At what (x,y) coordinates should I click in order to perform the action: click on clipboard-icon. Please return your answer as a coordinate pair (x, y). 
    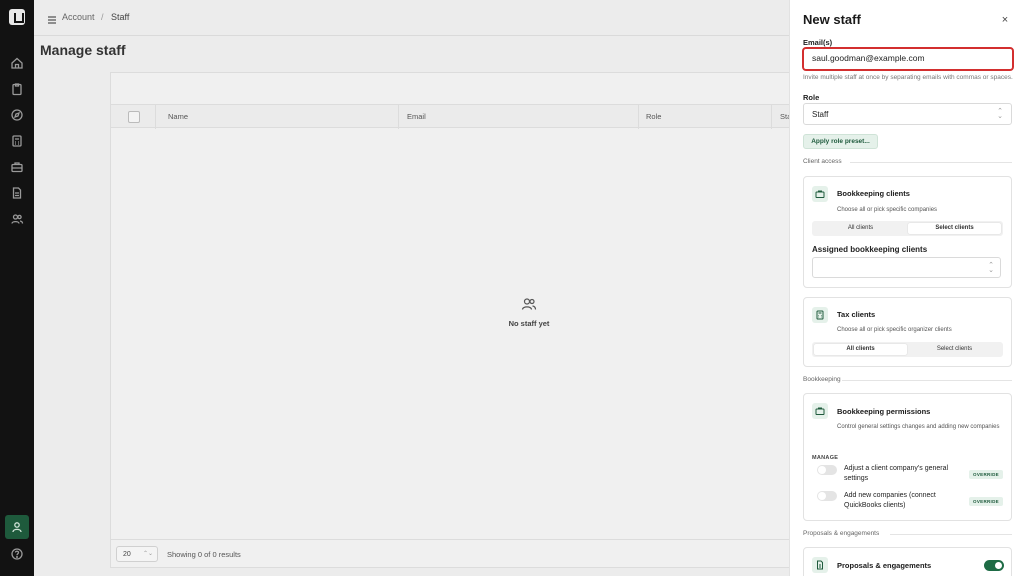
    Looking at the image, I should click on (17, 89).